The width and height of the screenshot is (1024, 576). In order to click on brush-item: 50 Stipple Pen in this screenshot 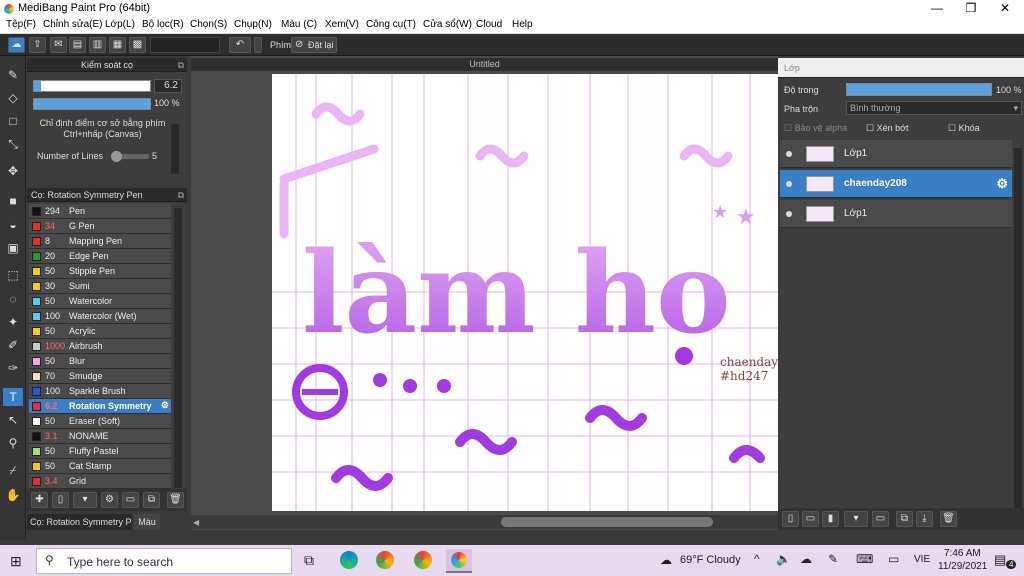, I will do `click(100, 271)`.